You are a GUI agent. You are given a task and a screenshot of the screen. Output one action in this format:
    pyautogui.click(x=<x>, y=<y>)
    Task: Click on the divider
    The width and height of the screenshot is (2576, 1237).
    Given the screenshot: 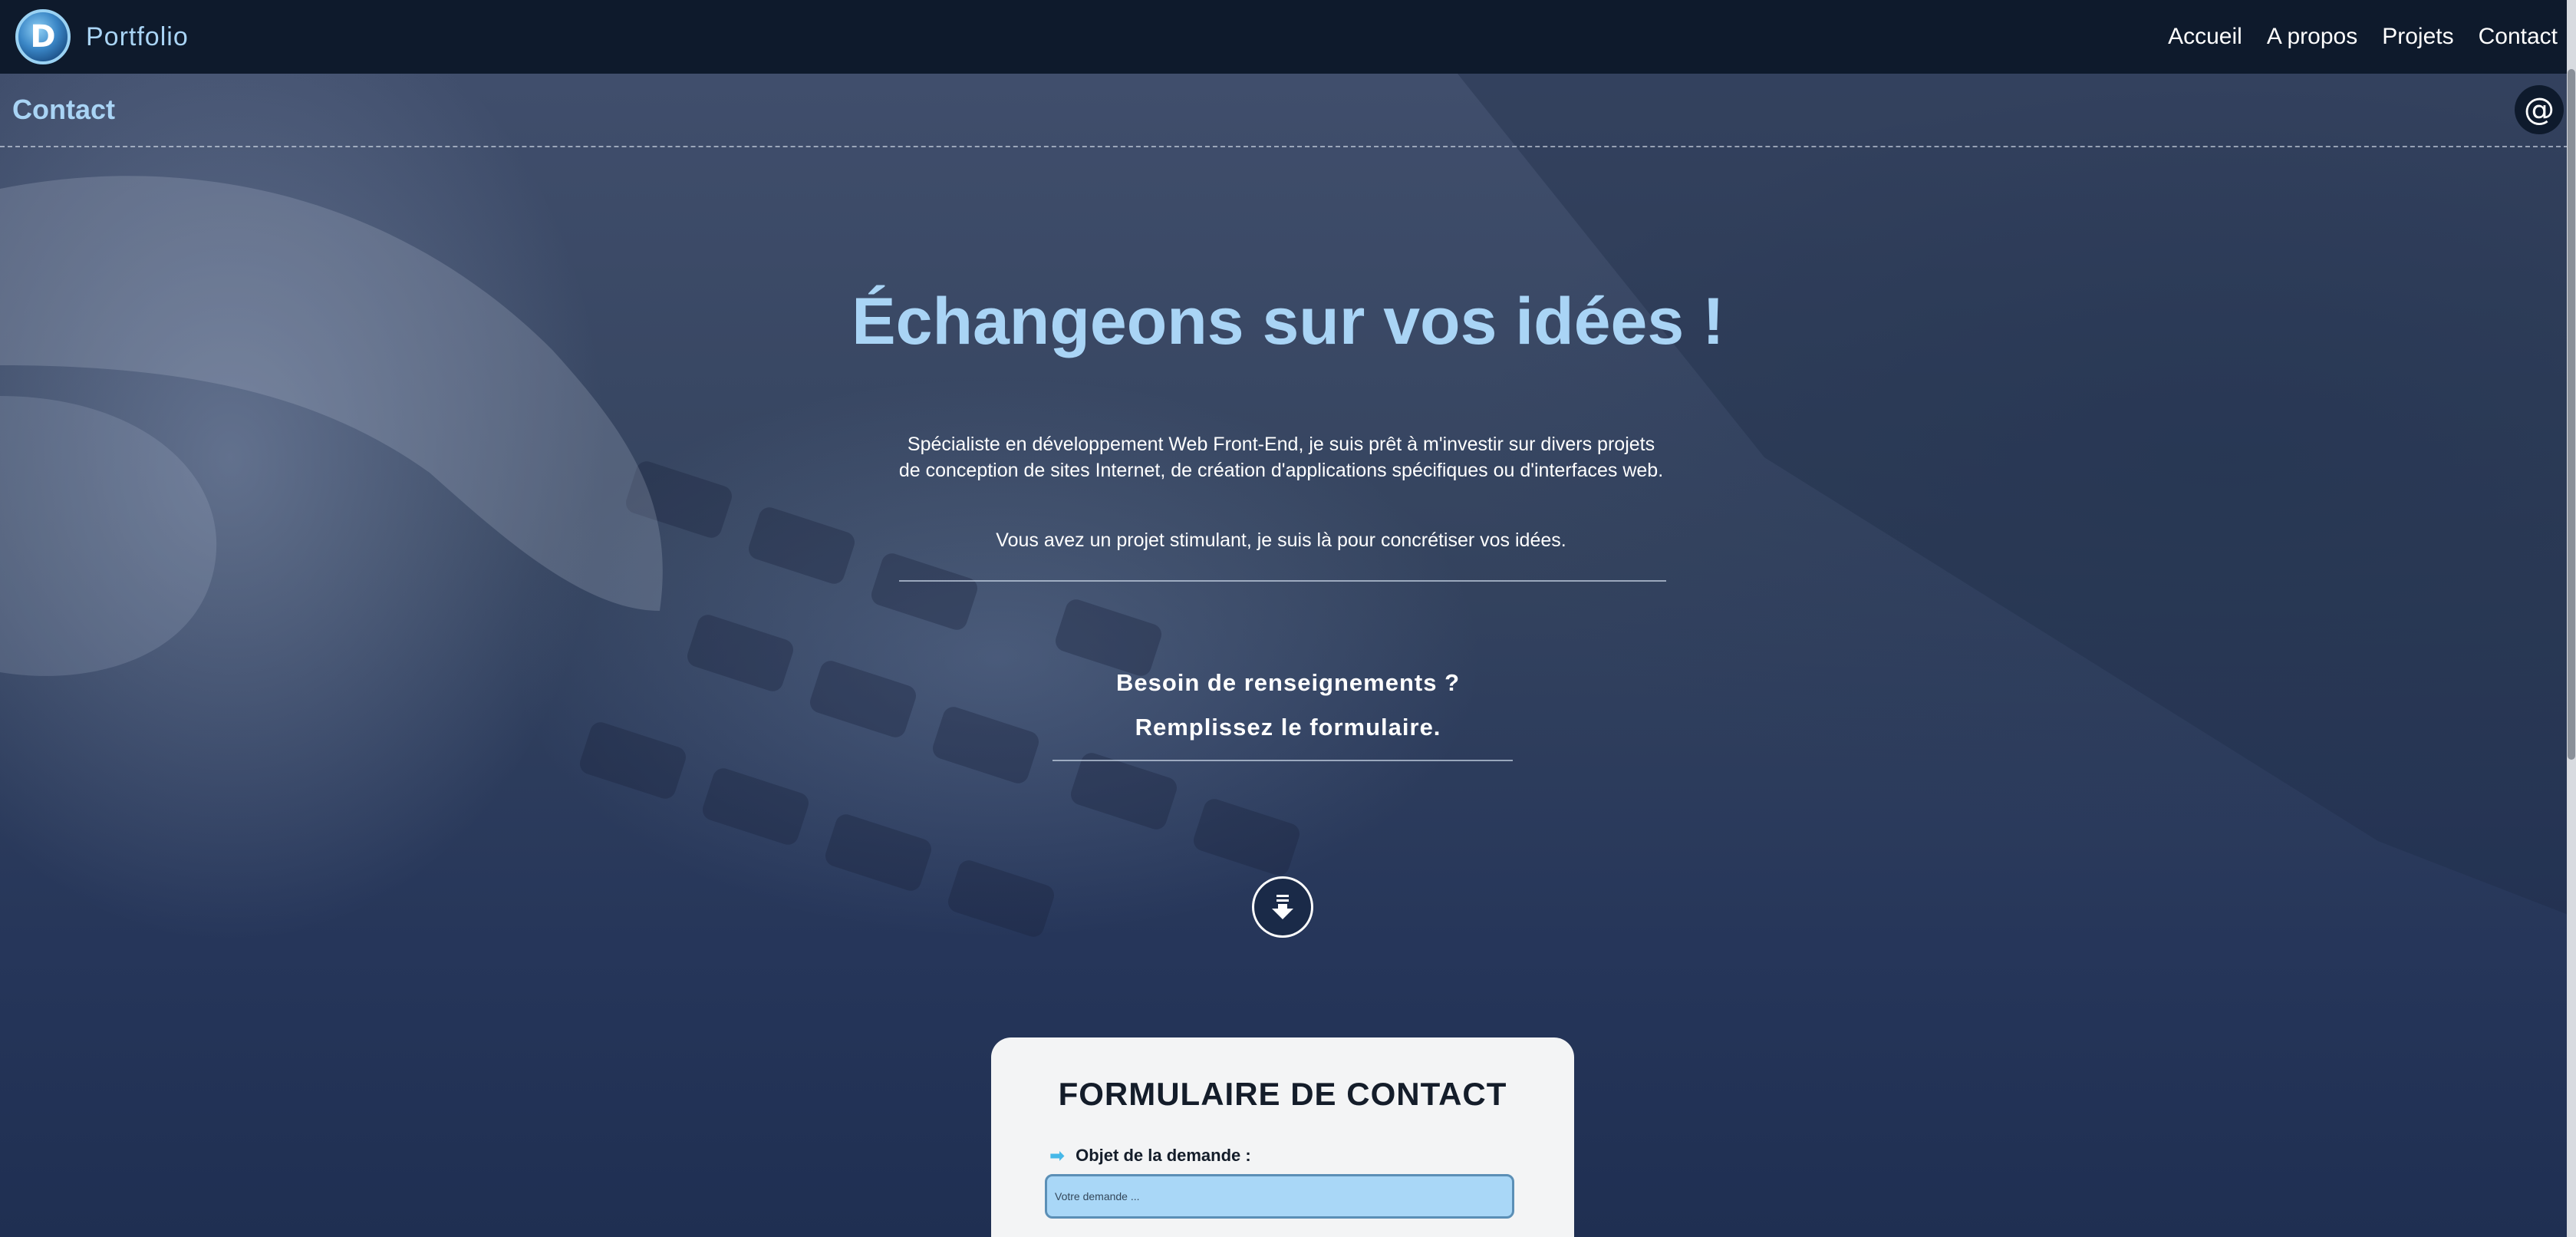 What is the action you would take?
    pyautogui.click(x=1282, y=581)
    